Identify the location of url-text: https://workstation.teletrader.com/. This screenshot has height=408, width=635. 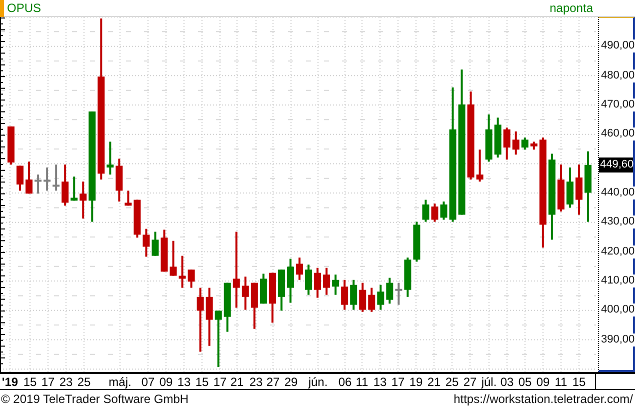
(543, 399).